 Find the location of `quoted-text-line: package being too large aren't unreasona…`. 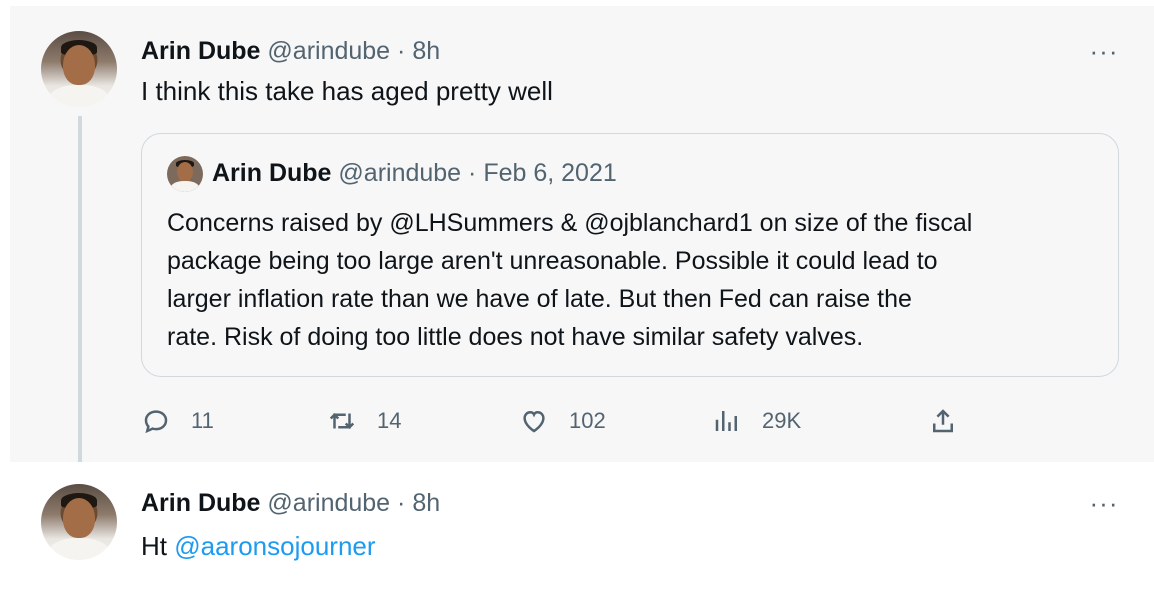

quoted-text-line: package being too large aren't unreasona… is located at coordinates (552, 261).